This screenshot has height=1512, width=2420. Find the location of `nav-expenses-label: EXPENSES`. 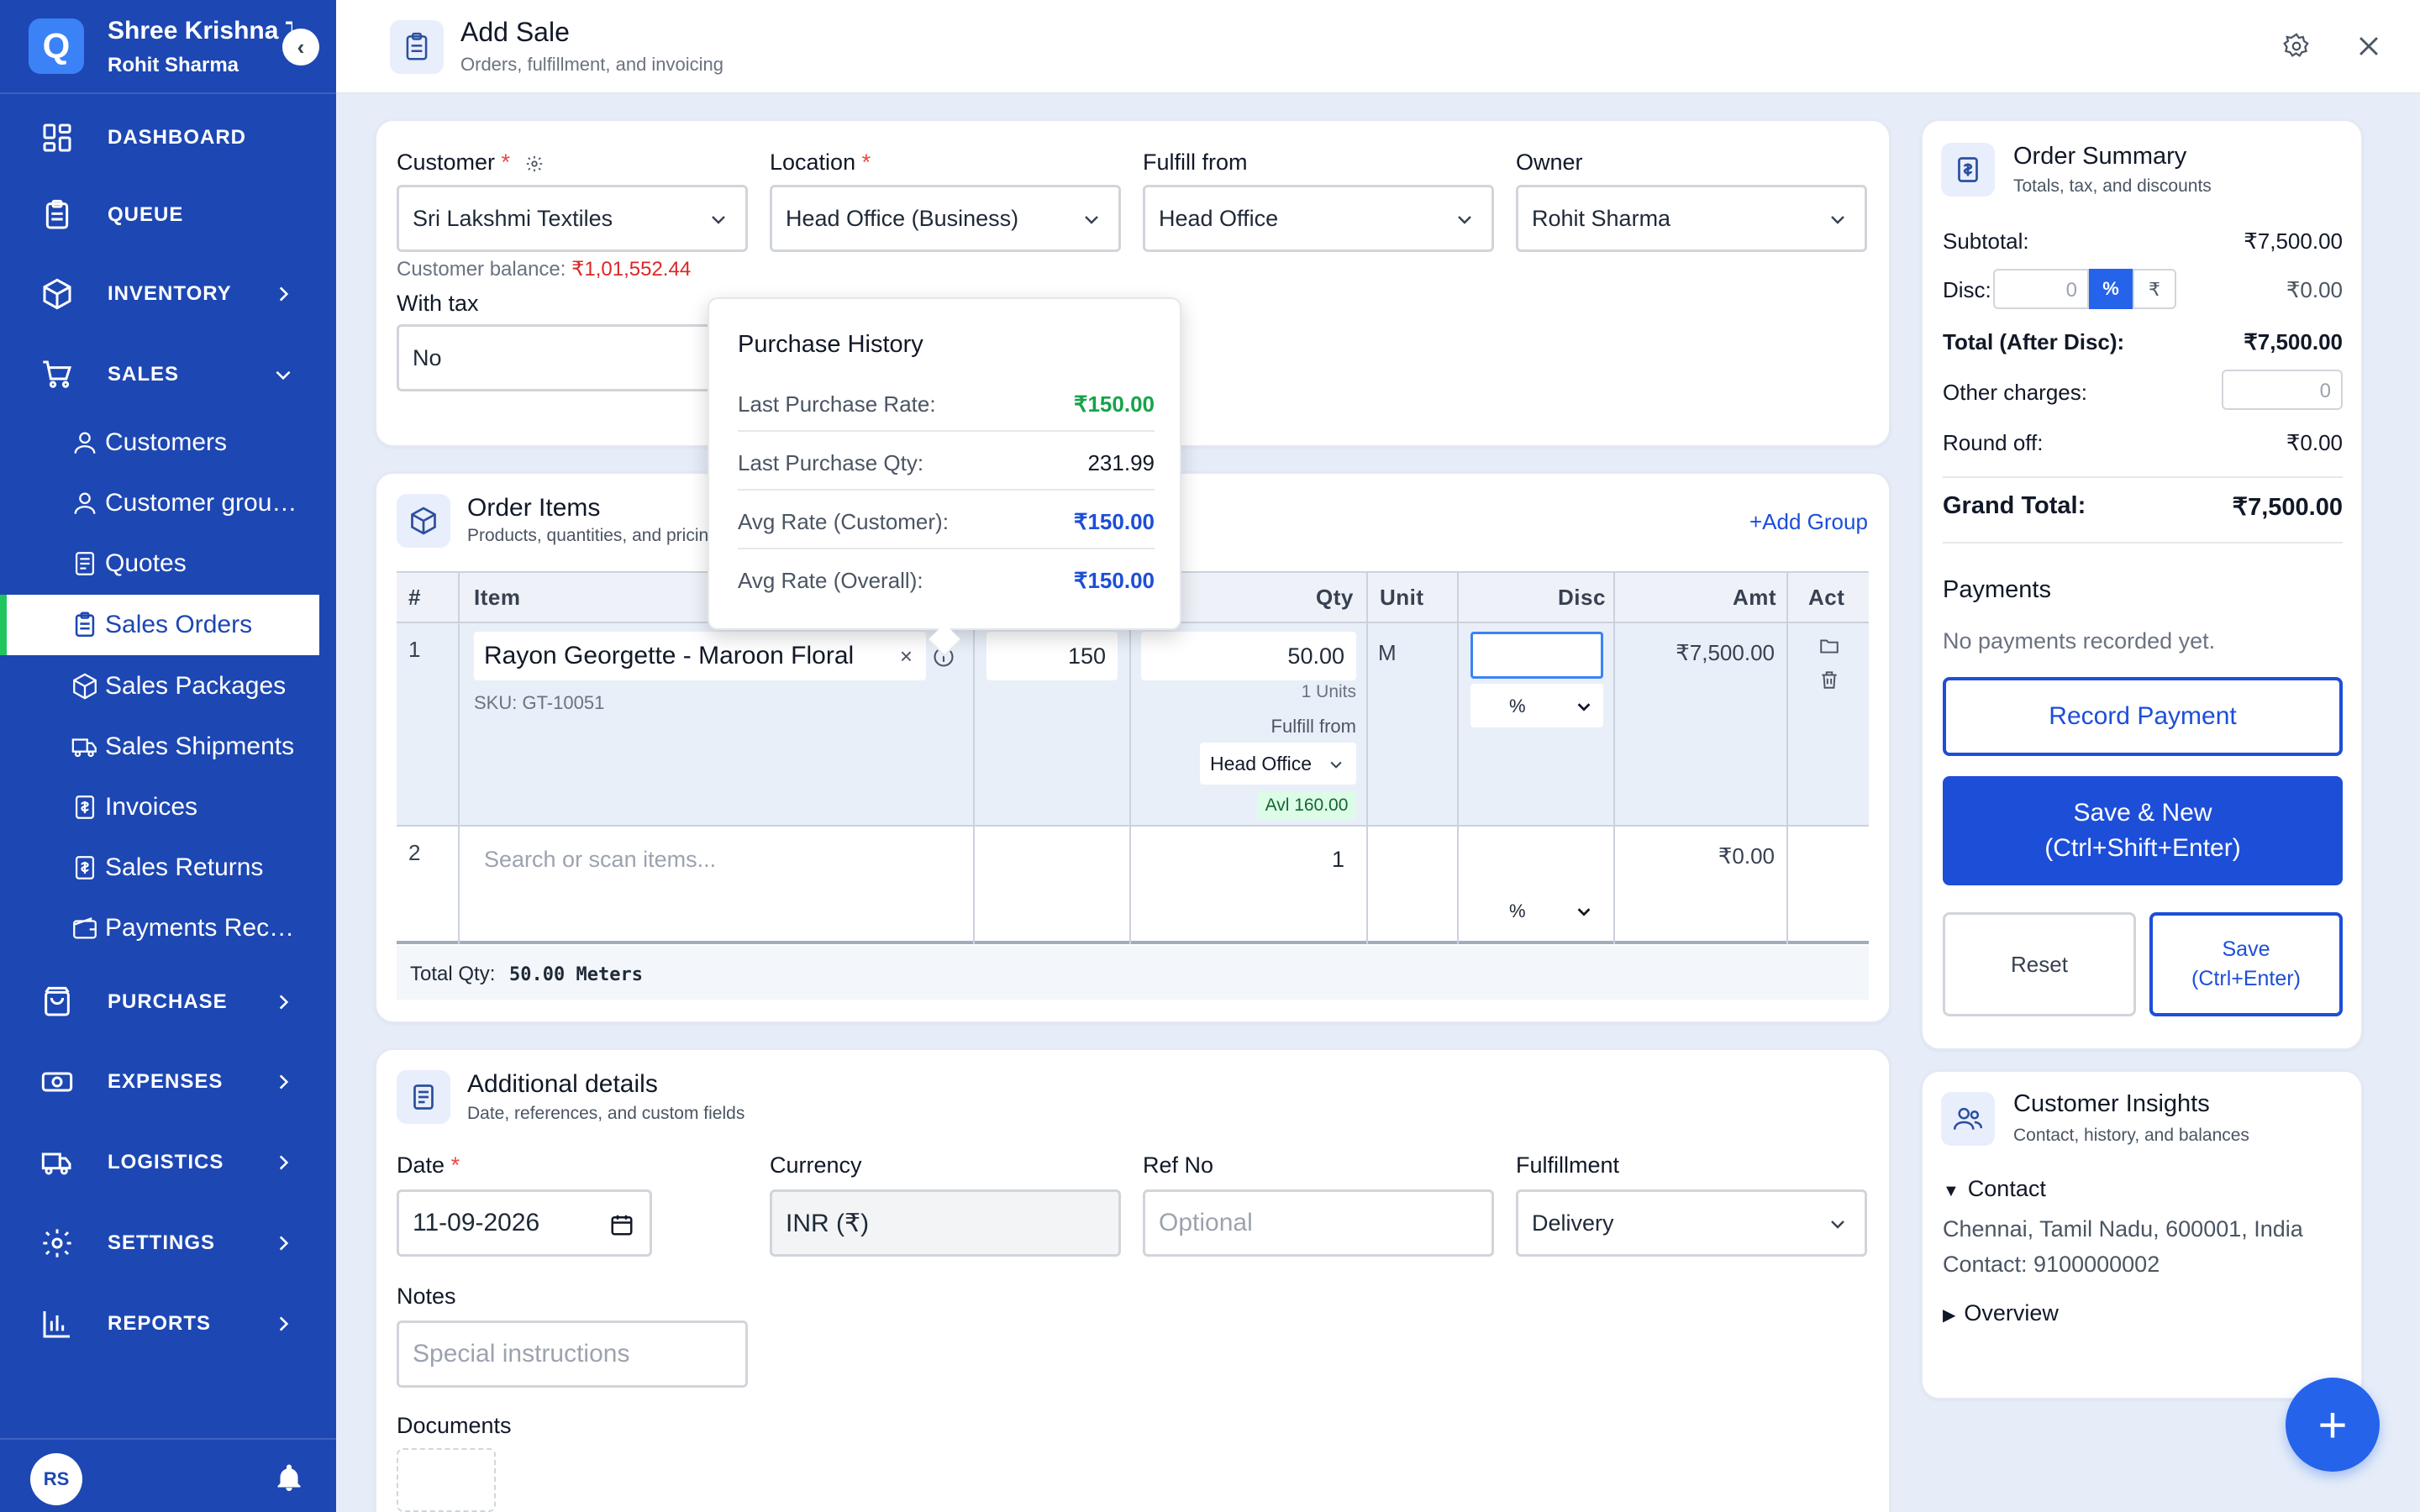

nav-expenses-label: EXPENSES is located at coordinates (166, 1081).